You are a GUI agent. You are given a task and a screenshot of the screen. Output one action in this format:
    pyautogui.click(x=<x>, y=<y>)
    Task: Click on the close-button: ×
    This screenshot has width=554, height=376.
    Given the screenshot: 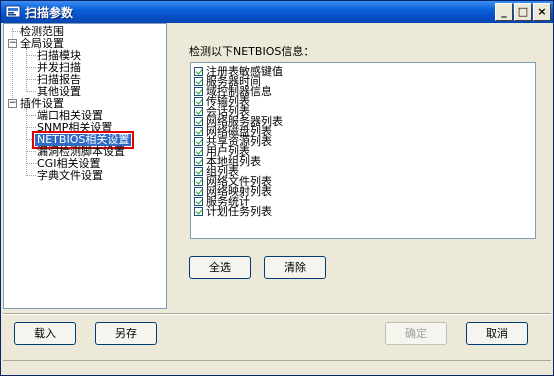 What is the action you would take?
    pyautogui.click(x=542, y=12)
    